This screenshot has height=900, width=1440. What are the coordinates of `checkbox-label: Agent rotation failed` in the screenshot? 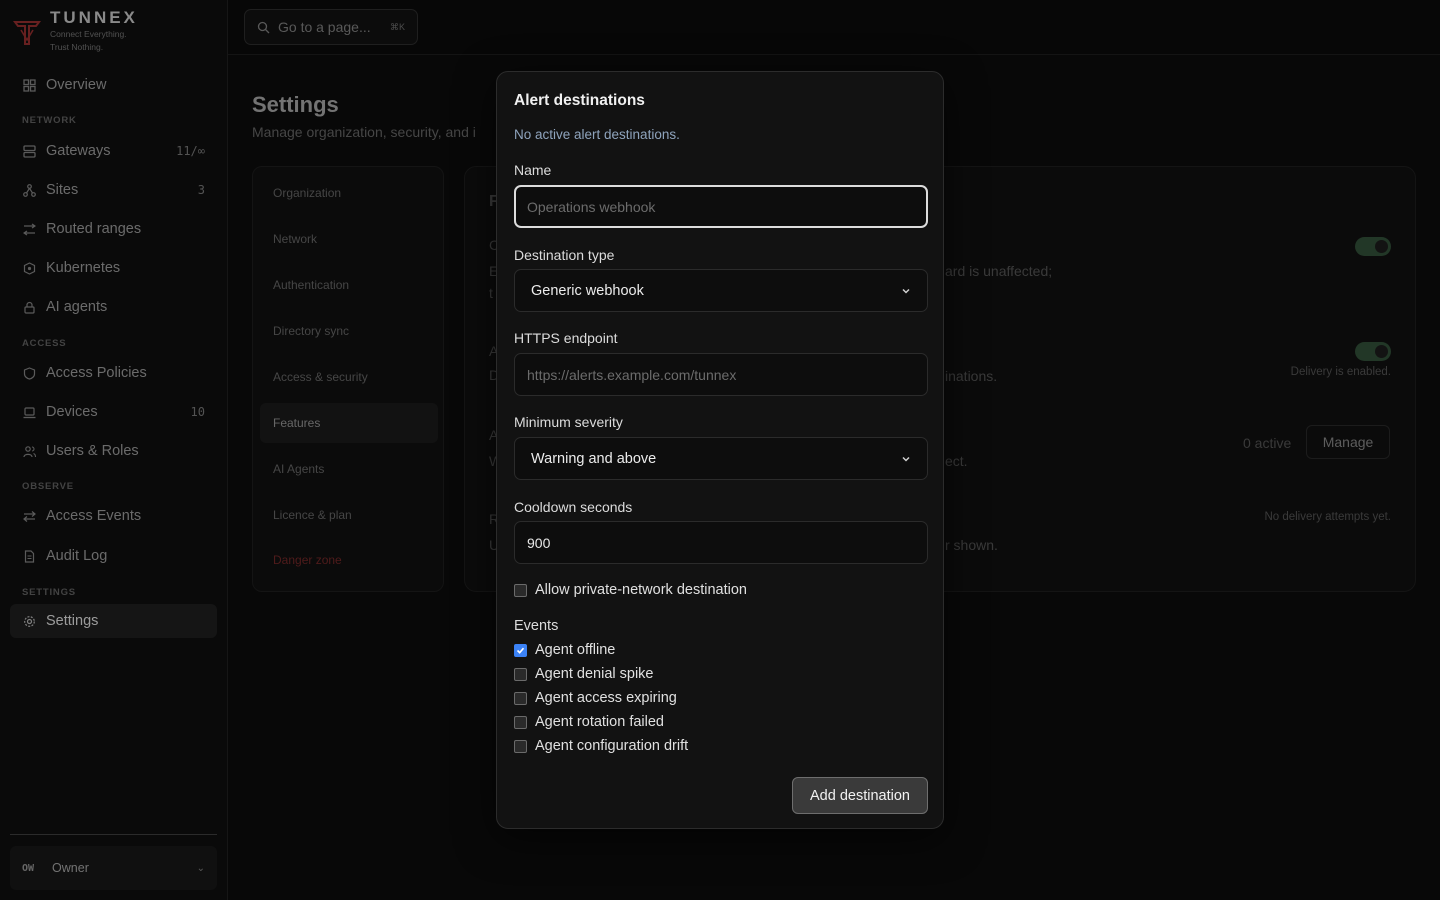 It's located at (599, 722).